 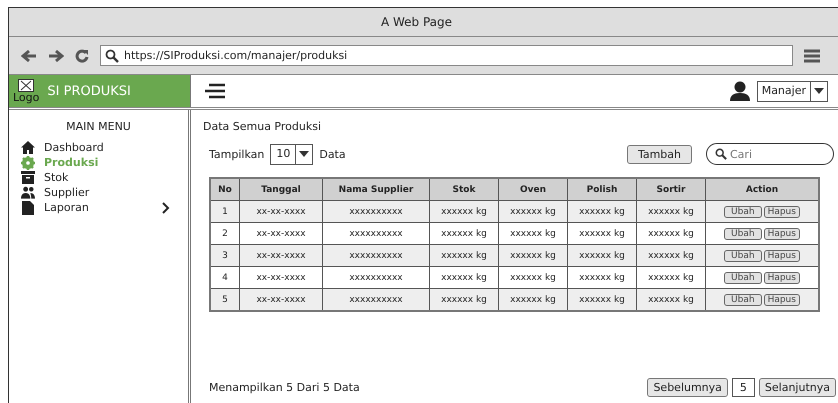 What do you see at coordinates (792, 91) in the screenshot?
I see `role-dropdown: Manajer` at bounding box center [792, 91].